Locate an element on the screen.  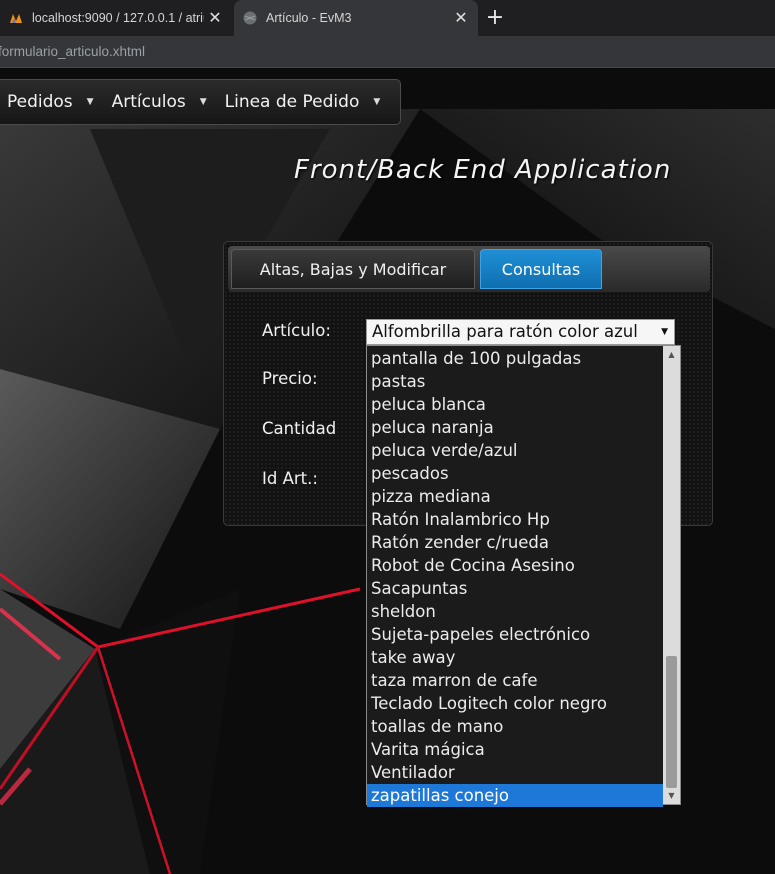
dropdown-option: Sujeta-papeles electrónico is located at coordinates (515, 634).